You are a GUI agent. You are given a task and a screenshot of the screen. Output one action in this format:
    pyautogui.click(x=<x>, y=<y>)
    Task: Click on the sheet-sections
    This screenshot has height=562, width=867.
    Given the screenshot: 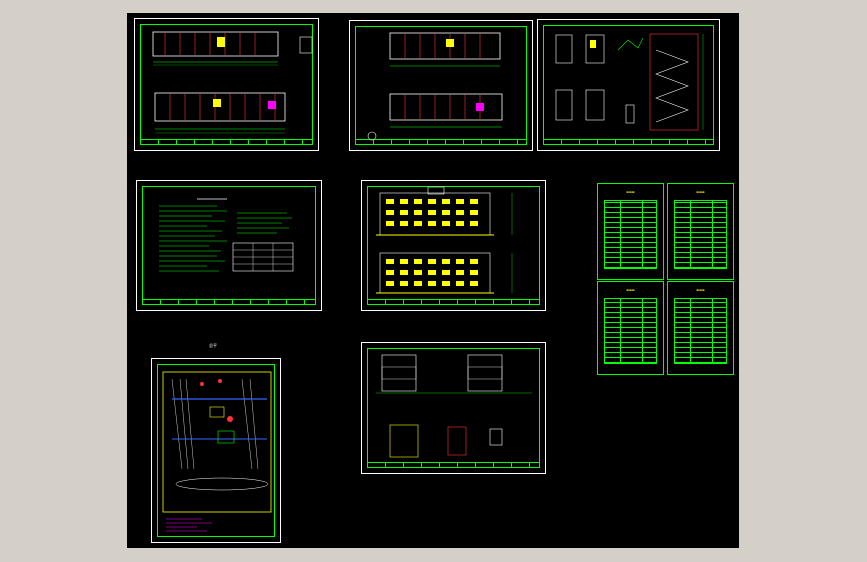 What is the action you would take?
    pyautogui.click(x=453, y=408)
    